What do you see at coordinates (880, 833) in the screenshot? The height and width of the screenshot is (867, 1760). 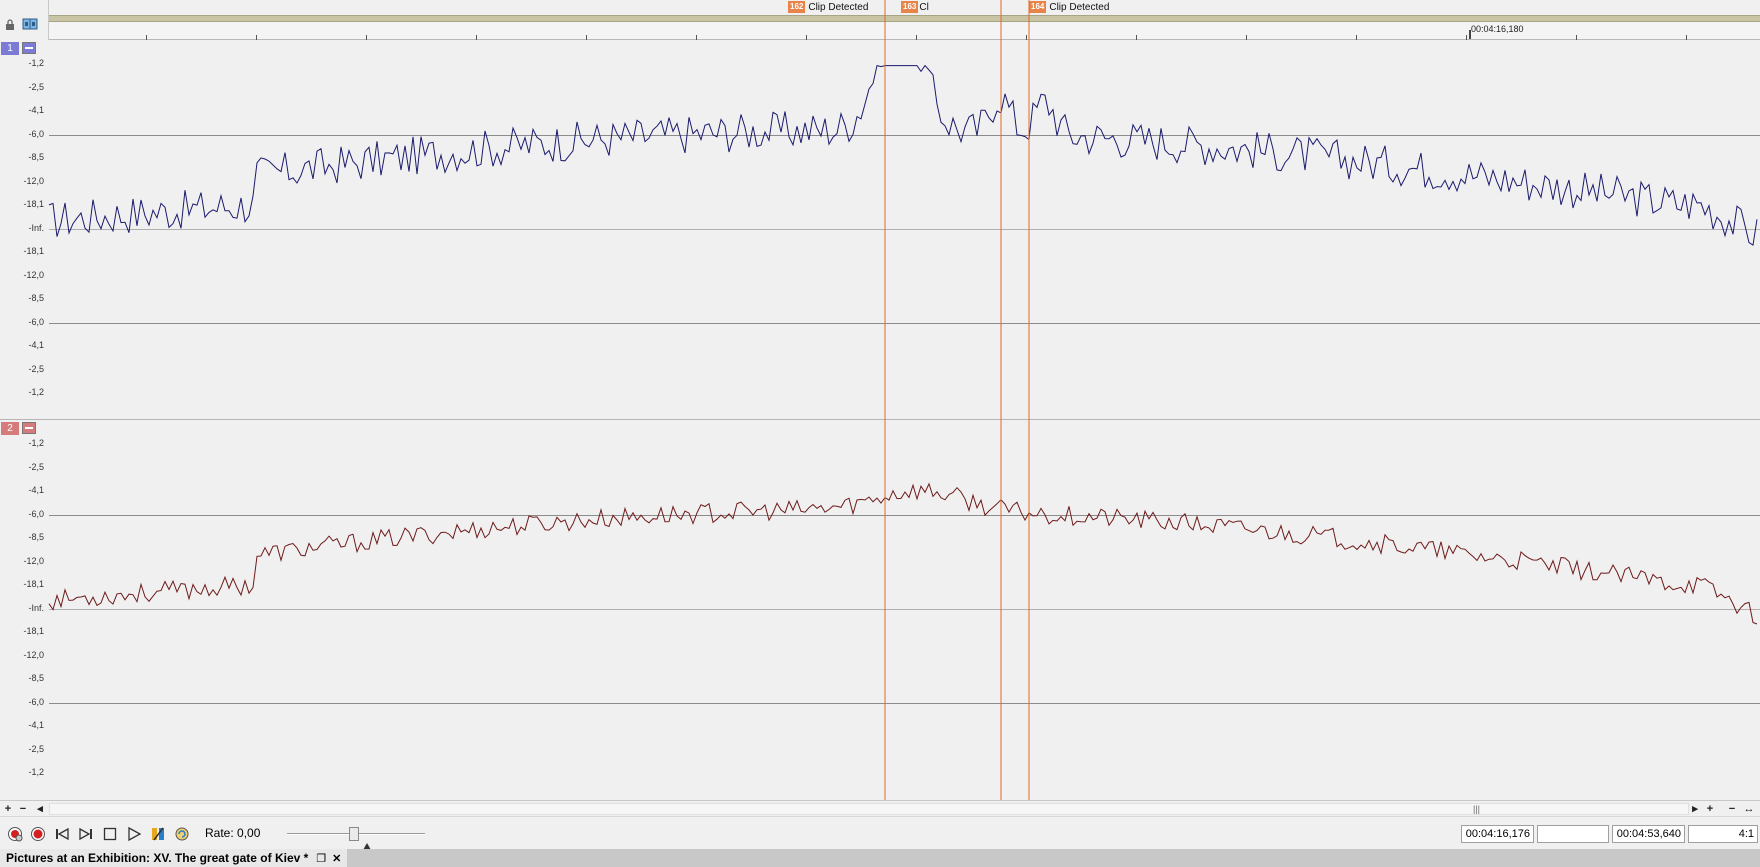 I see `transport-bar: Rate: 0,00 00:04:16,176 00:04:53,640 4:1` at bounding box center [880, 833].